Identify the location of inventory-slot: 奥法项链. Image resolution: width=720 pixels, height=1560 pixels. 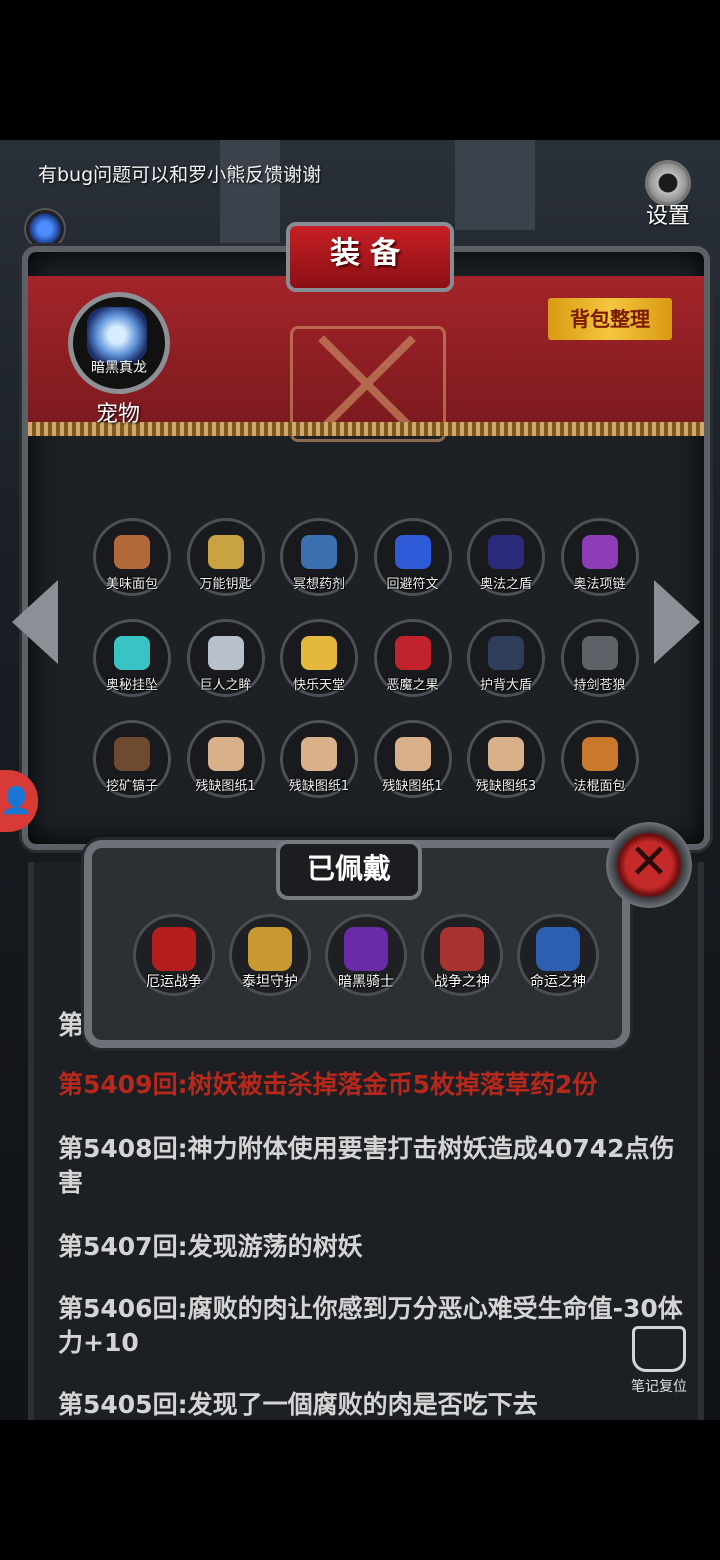
(600, 558).